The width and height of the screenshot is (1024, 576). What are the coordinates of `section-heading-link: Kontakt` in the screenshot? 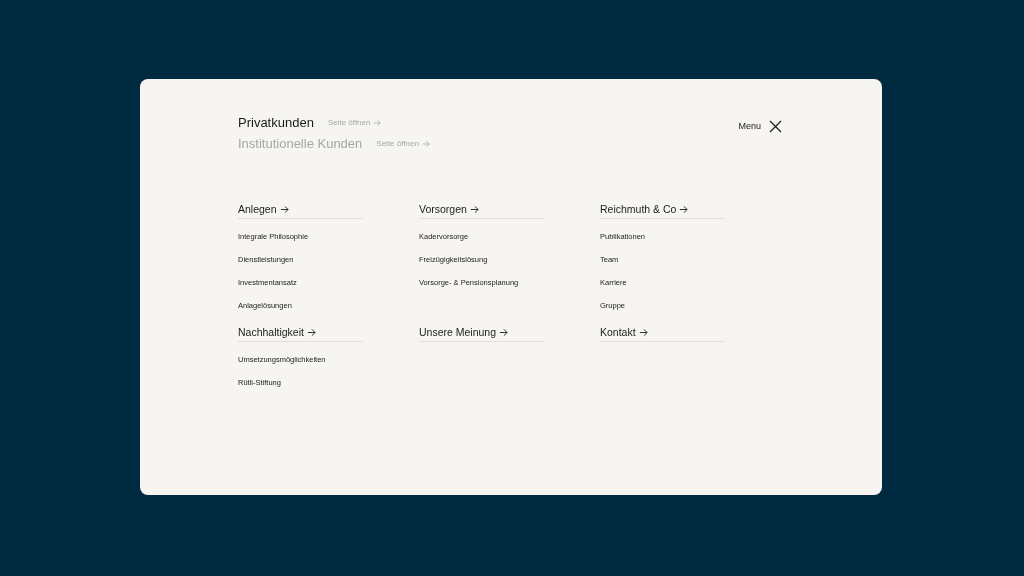 It's located at (662, 334).